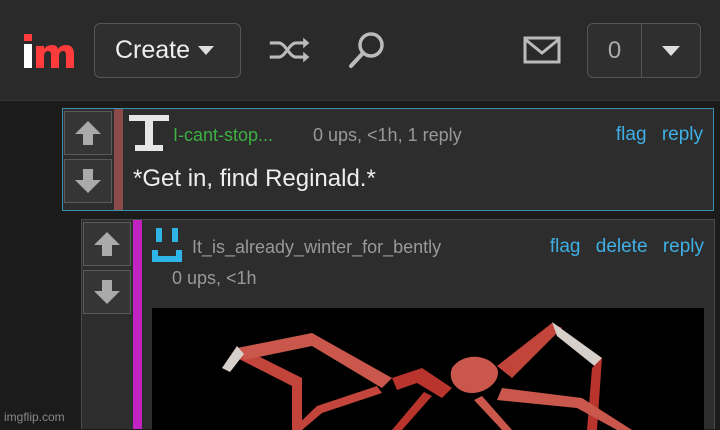 This screenshot has width=720, height=430. I want to click on search-icon, so click(367, 50).